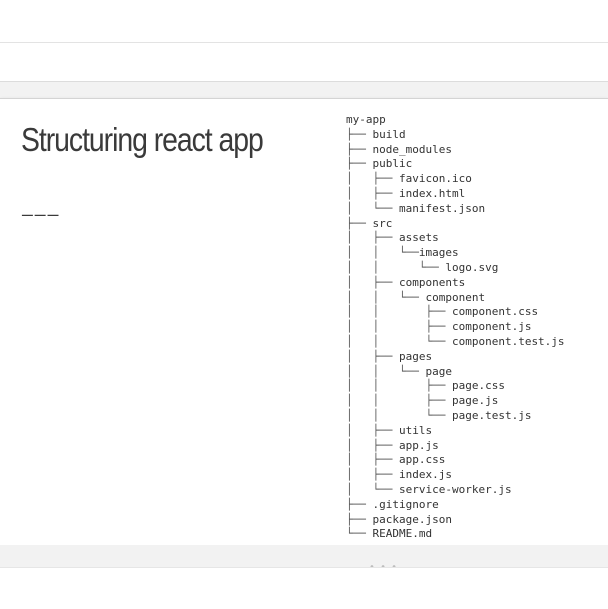 The width and height of the screenshot is (608, 609). Describe the element at coordinates (402, 534) in the screenshot. I see `tree-item-name: README.md` at that location.